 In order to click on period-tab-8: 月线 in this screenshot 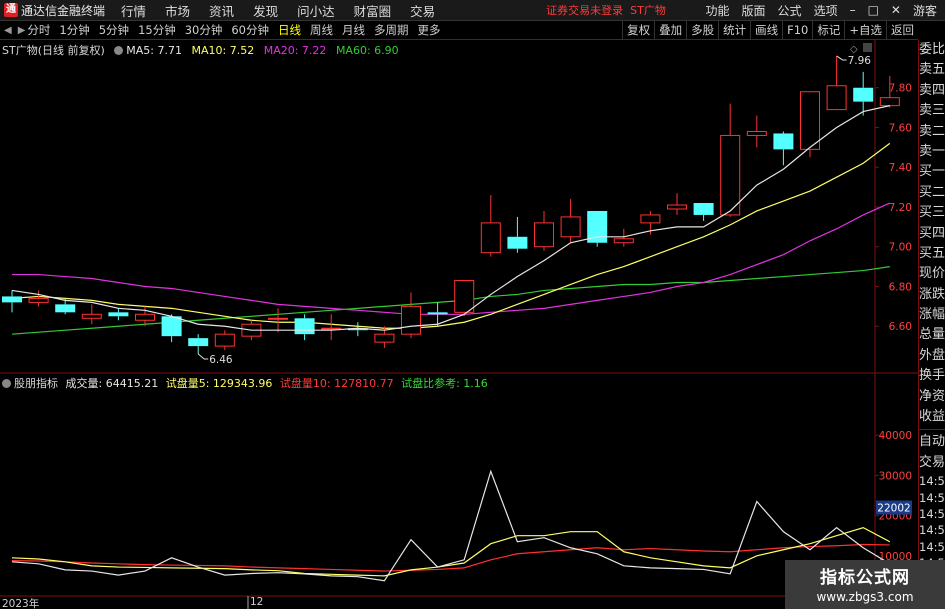, I will do `click(353, 30)`.